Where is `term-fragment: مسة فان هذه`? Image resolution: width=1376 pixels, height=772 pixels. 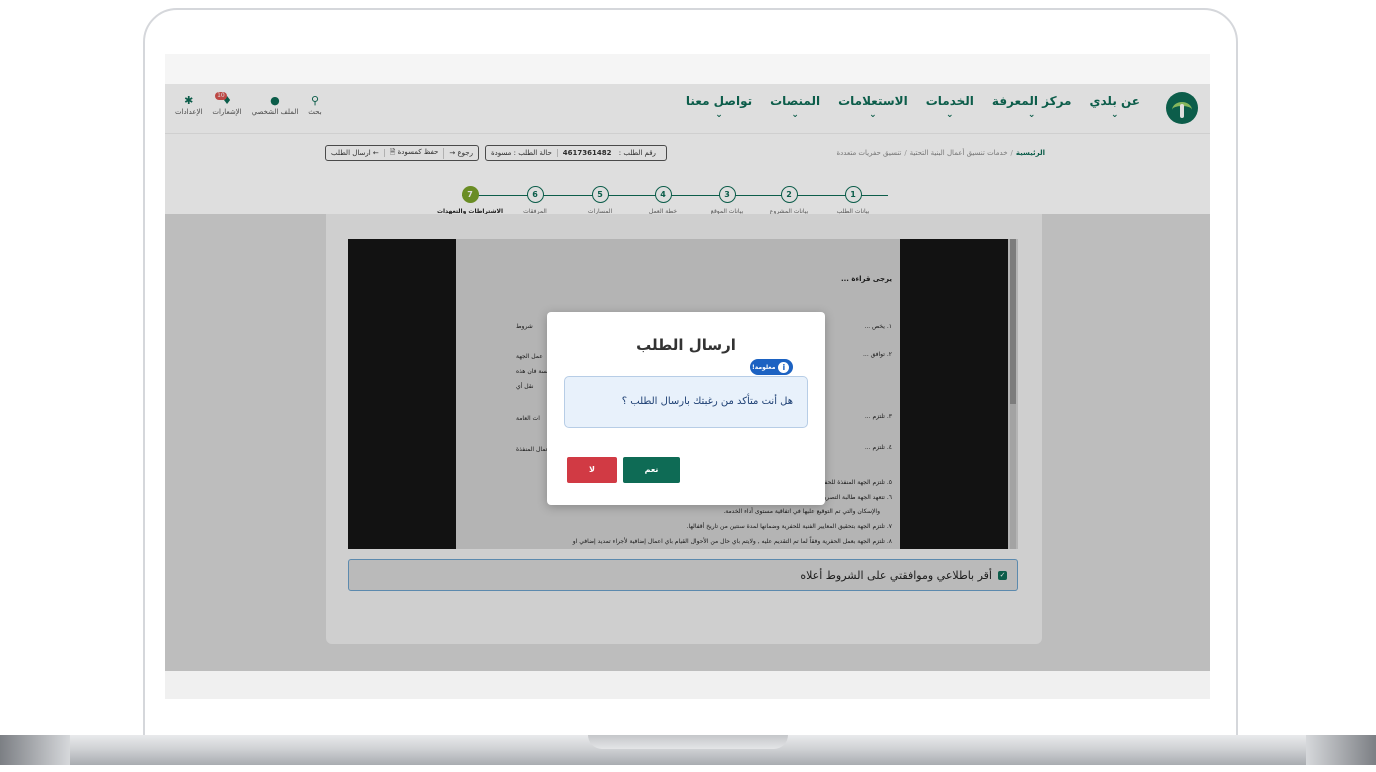 term-fragment: مسة فان هذه is located at coordinates (533, 371).